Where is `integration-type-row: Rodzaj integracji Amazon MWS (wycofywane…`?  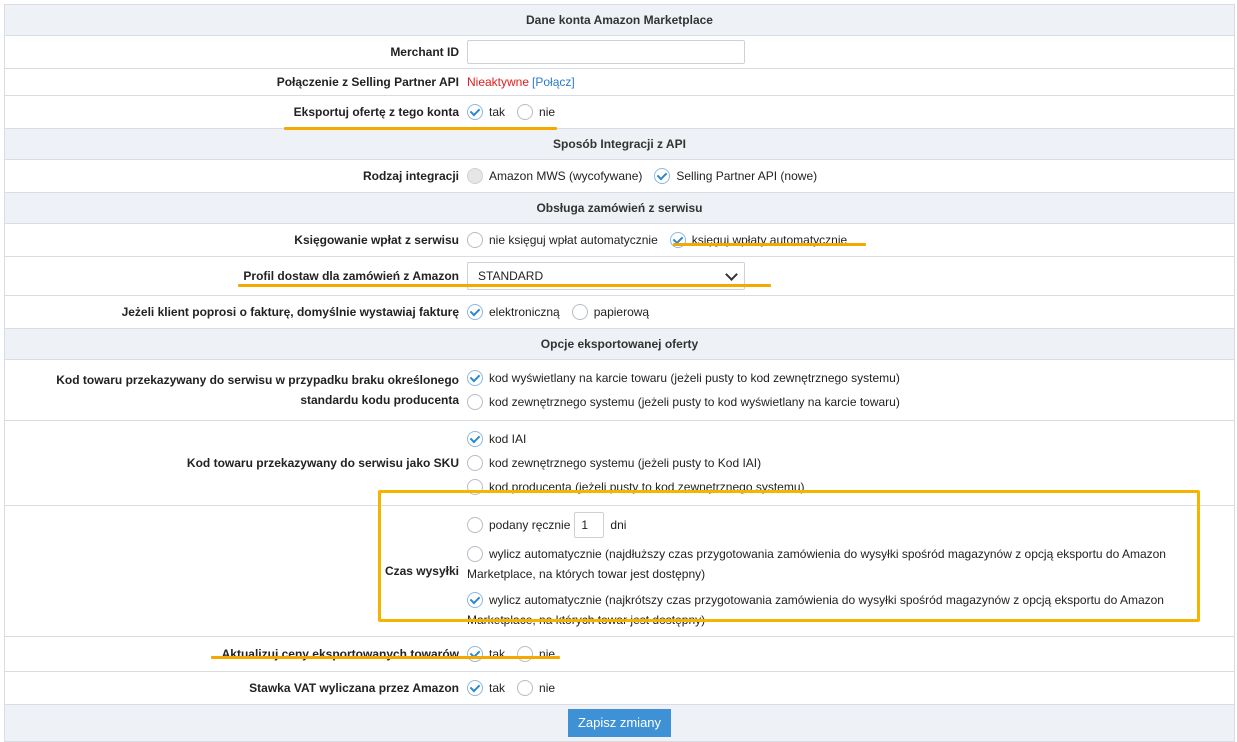 integration-type-row: Rodzaj integracji Amazon MWS (wycofywane… is located at coordinates (619, 176).